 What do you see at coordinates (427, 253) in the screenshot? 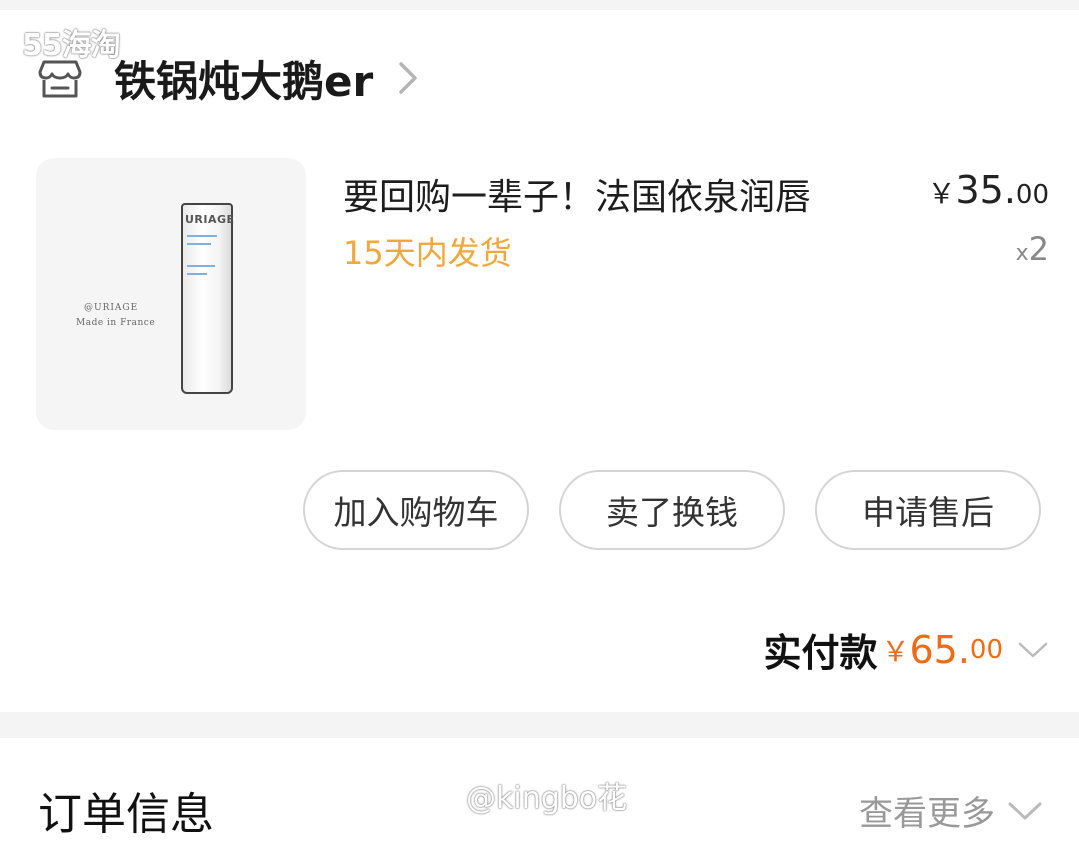
I see `shipping-time: 15天内发货` at bounding box center [427, 253].